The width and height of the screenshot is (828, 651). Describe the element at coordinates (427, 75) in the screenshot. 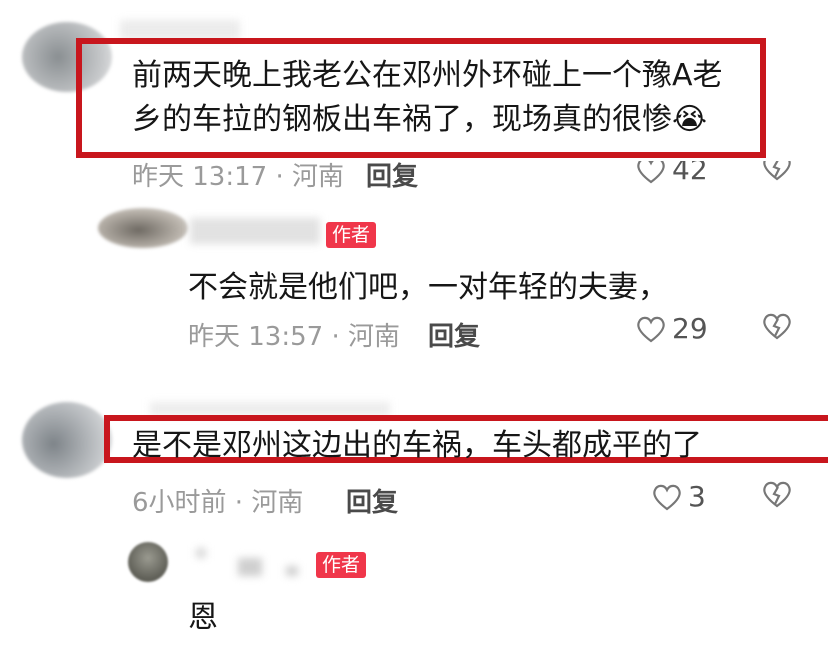

I see `comment-text-line1: 前两天晚上我老公在邓州外环碰上一个豫A老` at that location.